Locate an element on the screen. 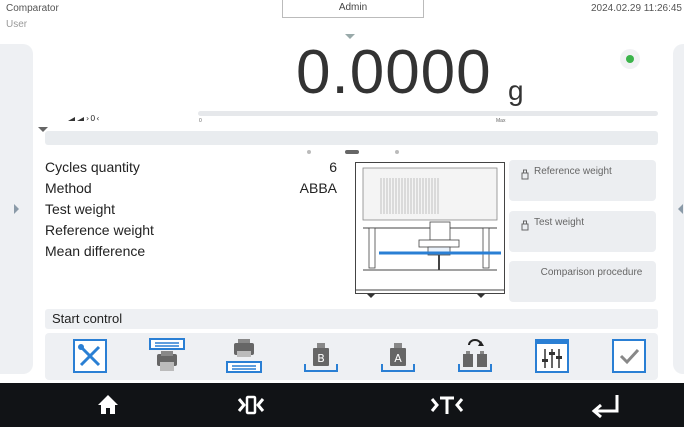 The image size is (684, 427). info-panel-bar is located at coordinates (351, 138).